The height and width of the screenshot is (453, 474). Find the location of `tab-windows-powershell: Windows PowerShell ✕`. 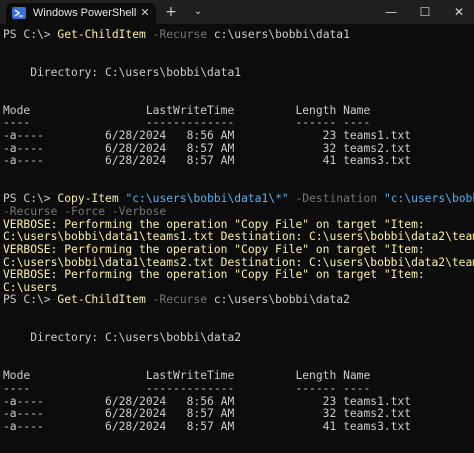

tab-windows-powershell: Windows PowerShell ✕ is located at coordinates (81, 13).